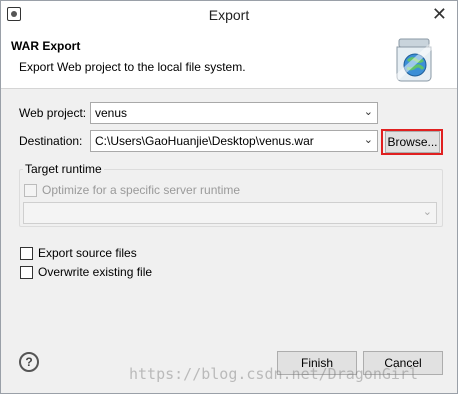 Image resolution: width=458 pixels, height=394 pixels. What do you see at coordinates (30, 190) in the screenshot?
I see `optimize-runtime-checkbox` at bounding box center [30, 190].